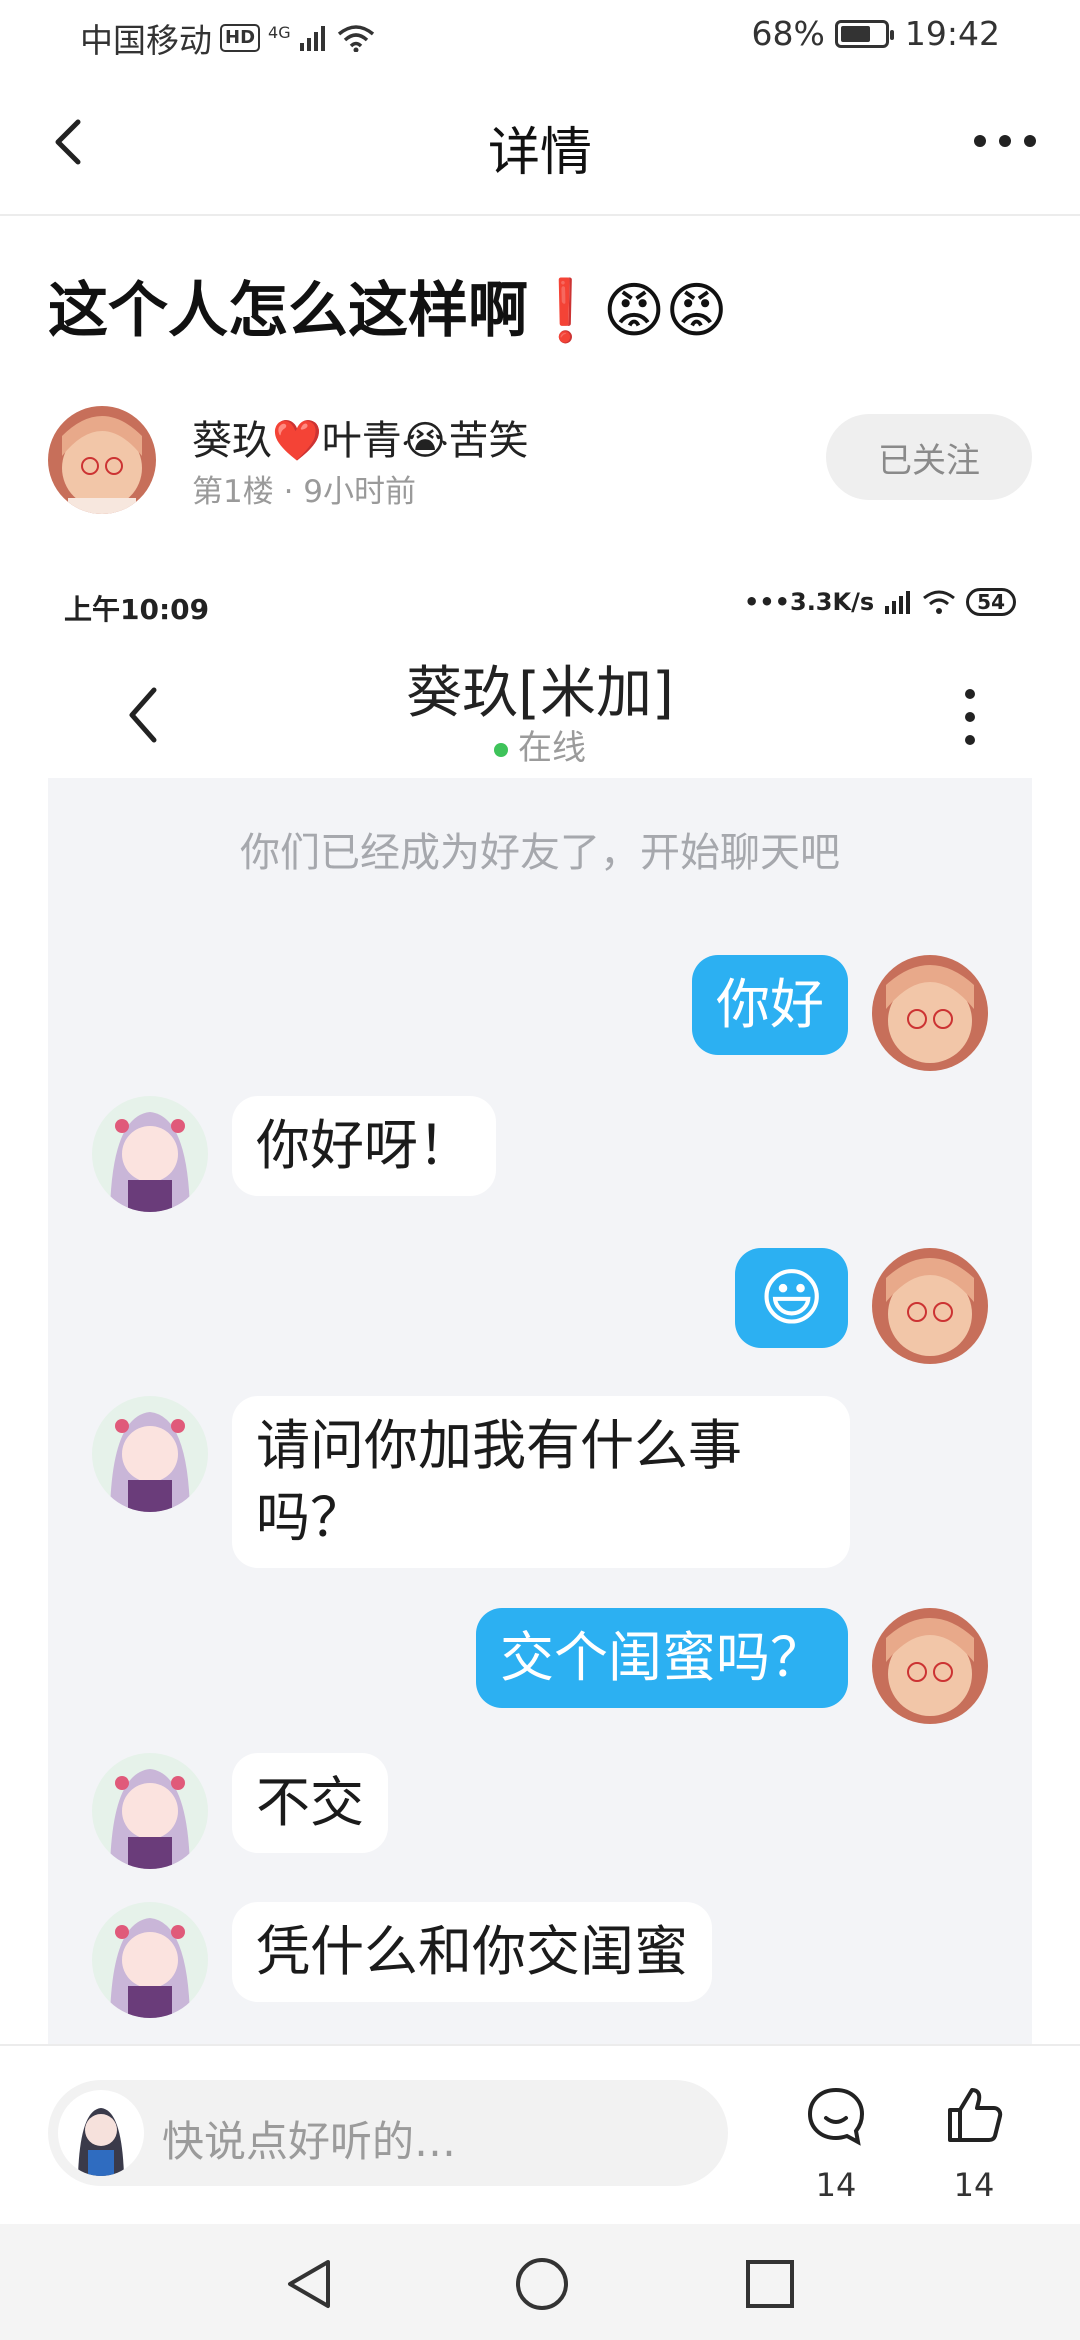  What do you see at coordinates (137, 609) in the screenshot?
I see `screenshot-time: 上午10:09` at bounding box center [137, 609].